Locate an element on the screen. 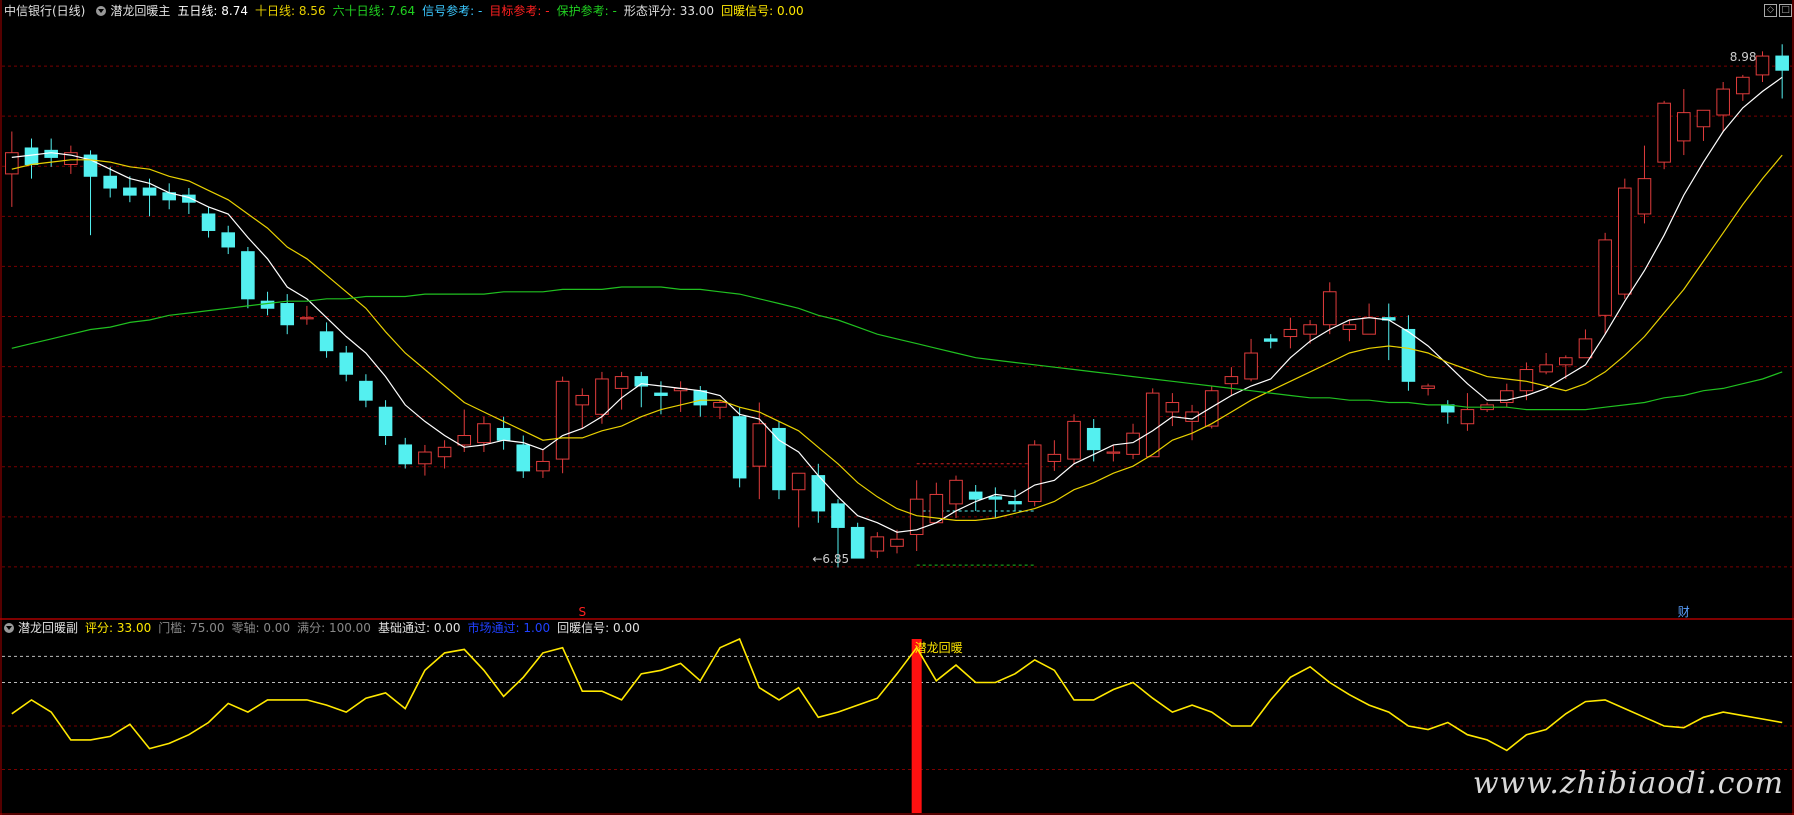  zero-axis-readout: 零轴: 0.00 is located at coordinates (260, 628).